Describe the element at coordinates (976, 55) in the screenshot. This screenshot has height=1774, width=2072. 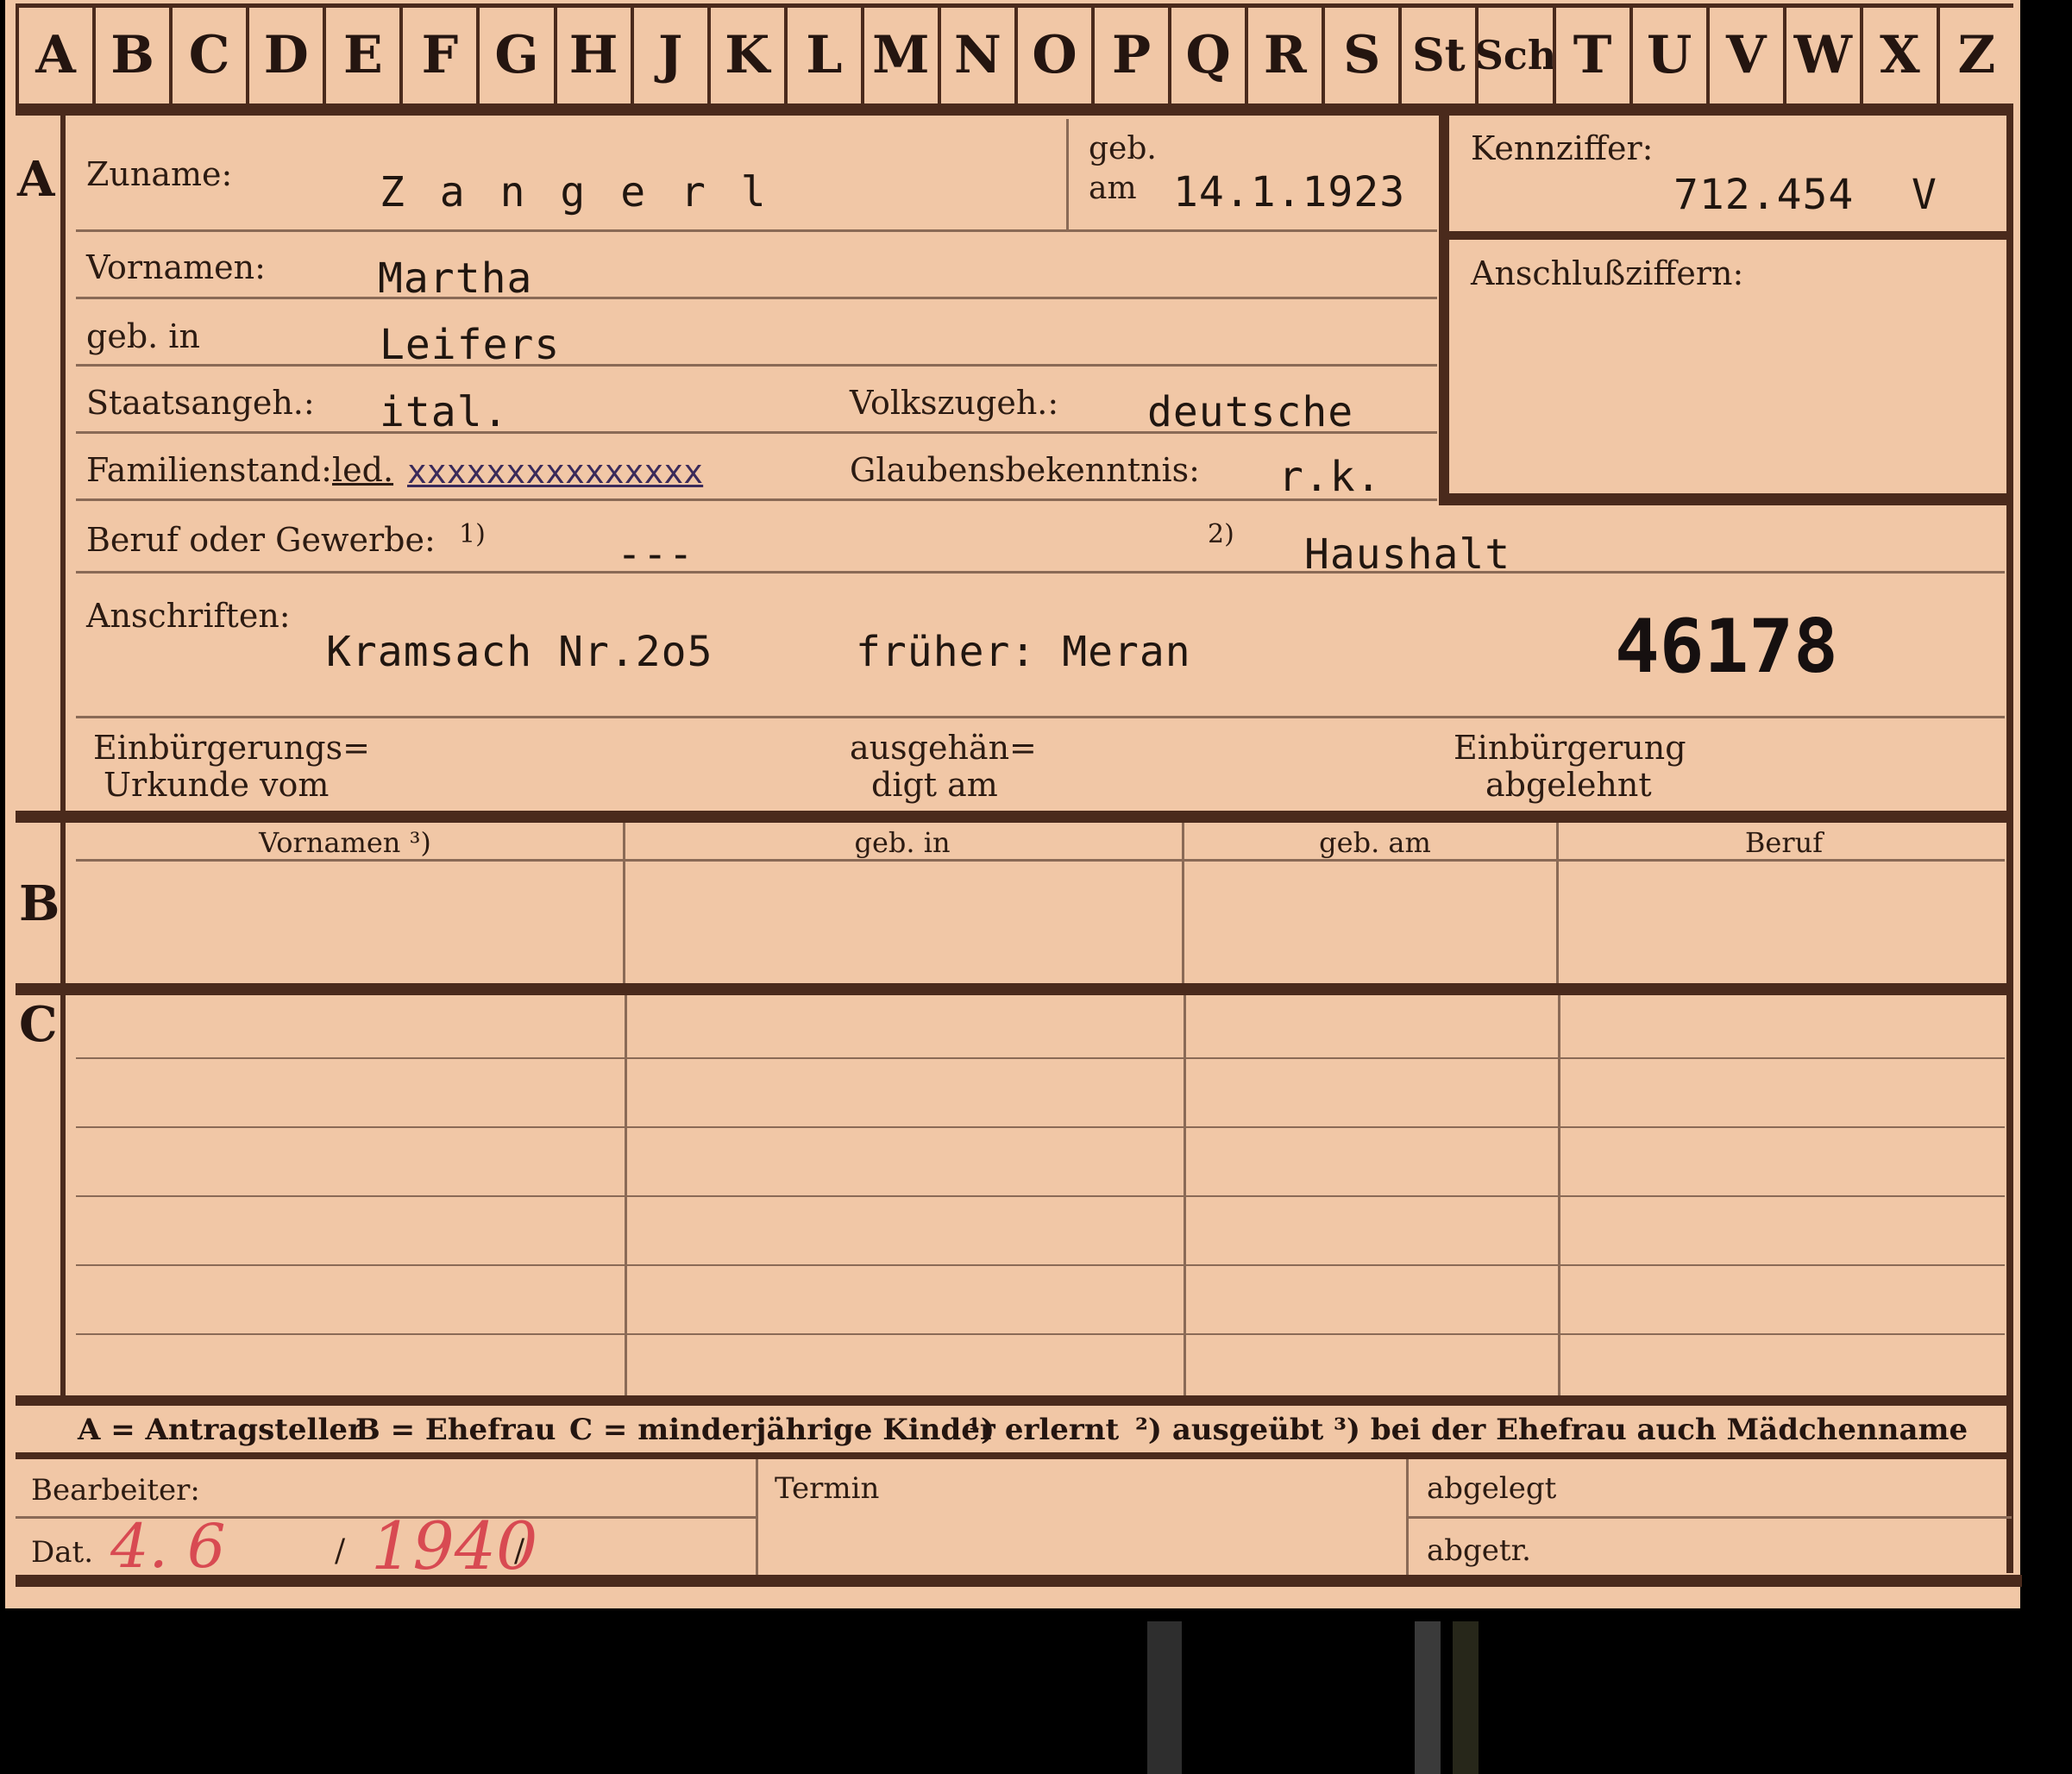
I see `alphabet-tab-n: N` at that location.